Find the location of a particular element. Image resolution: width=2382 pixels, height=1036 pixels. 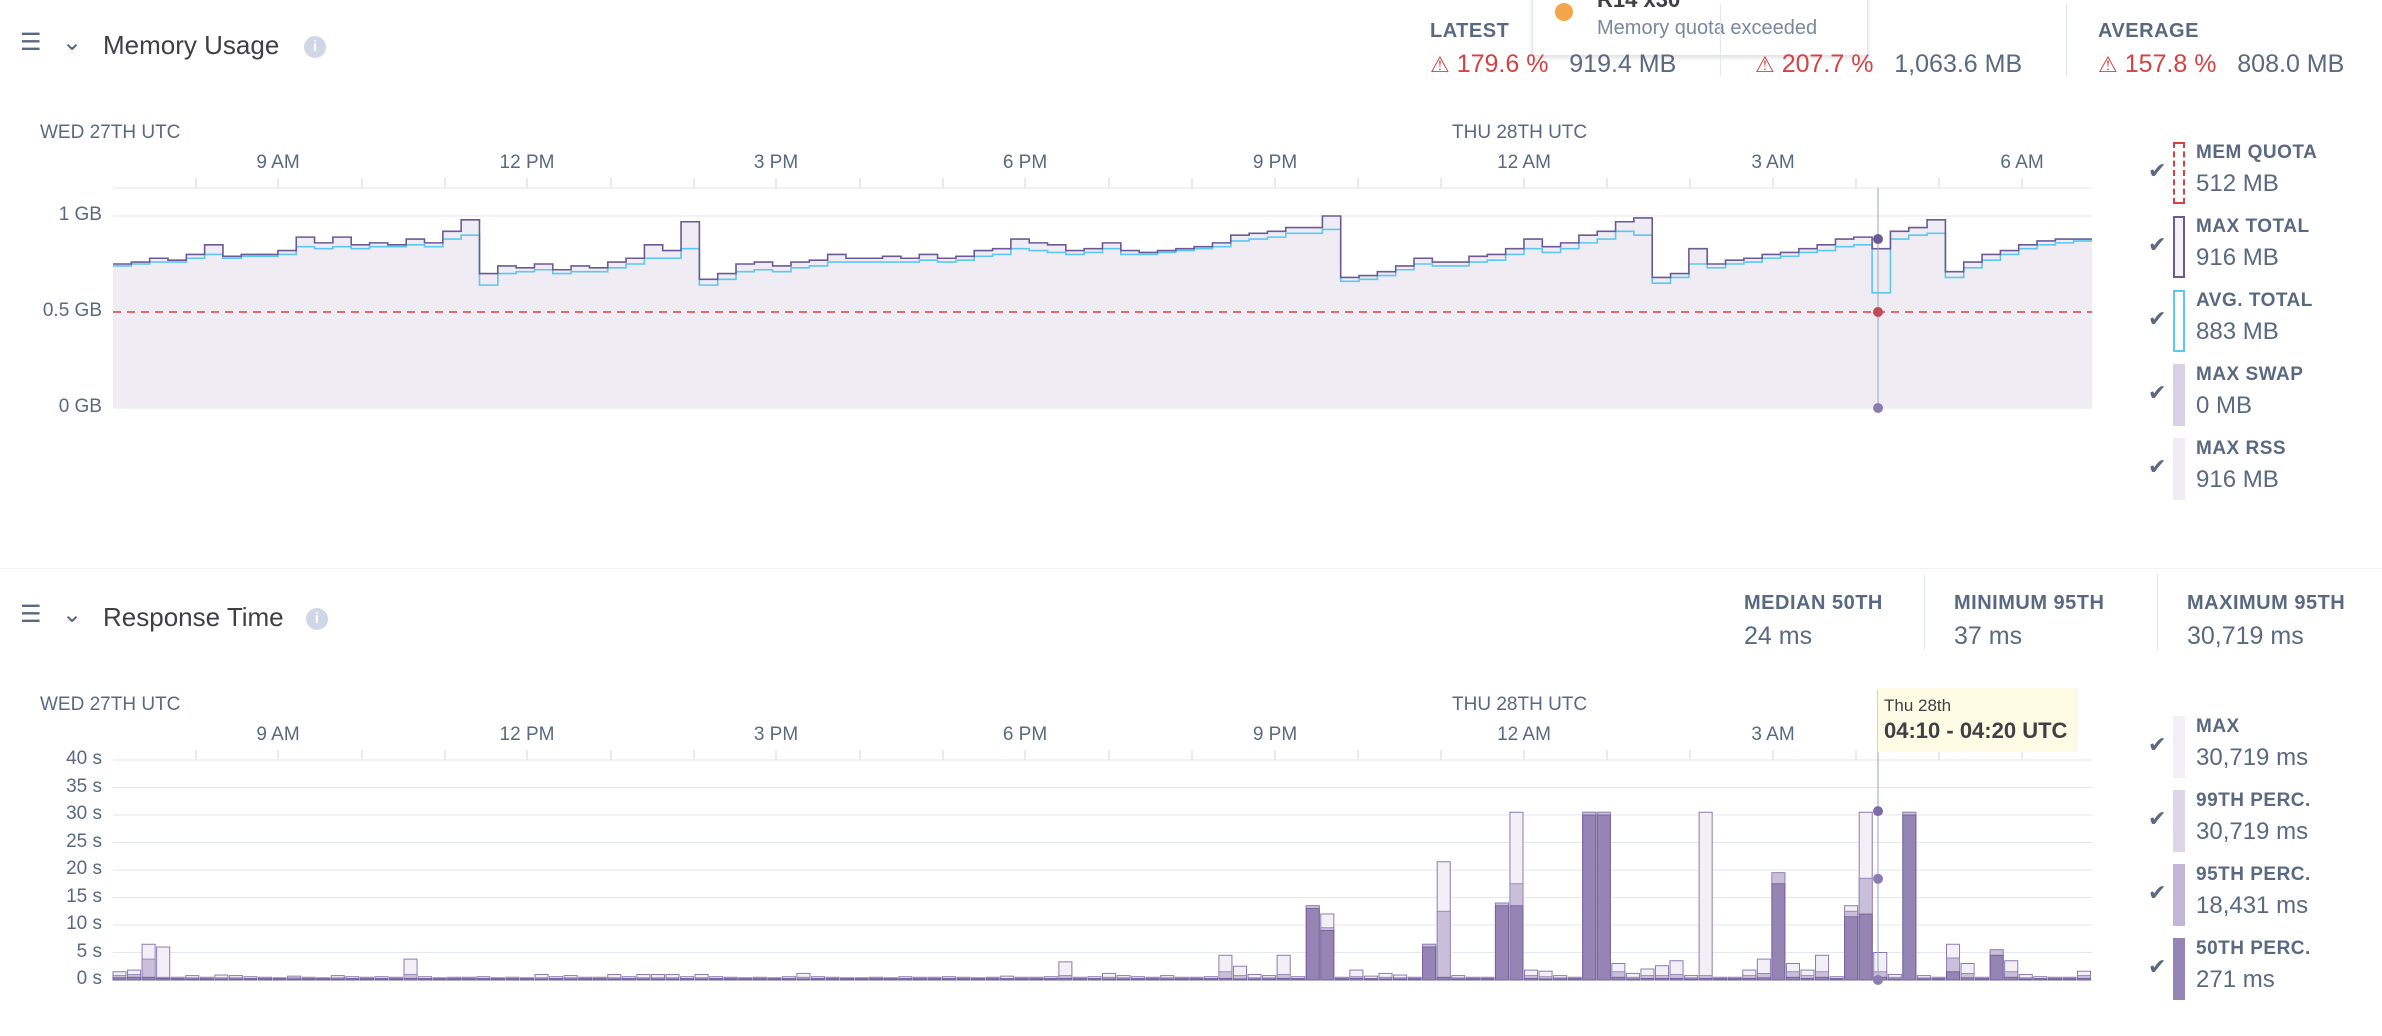

max-swatch is located at coordinates (2179, 747).